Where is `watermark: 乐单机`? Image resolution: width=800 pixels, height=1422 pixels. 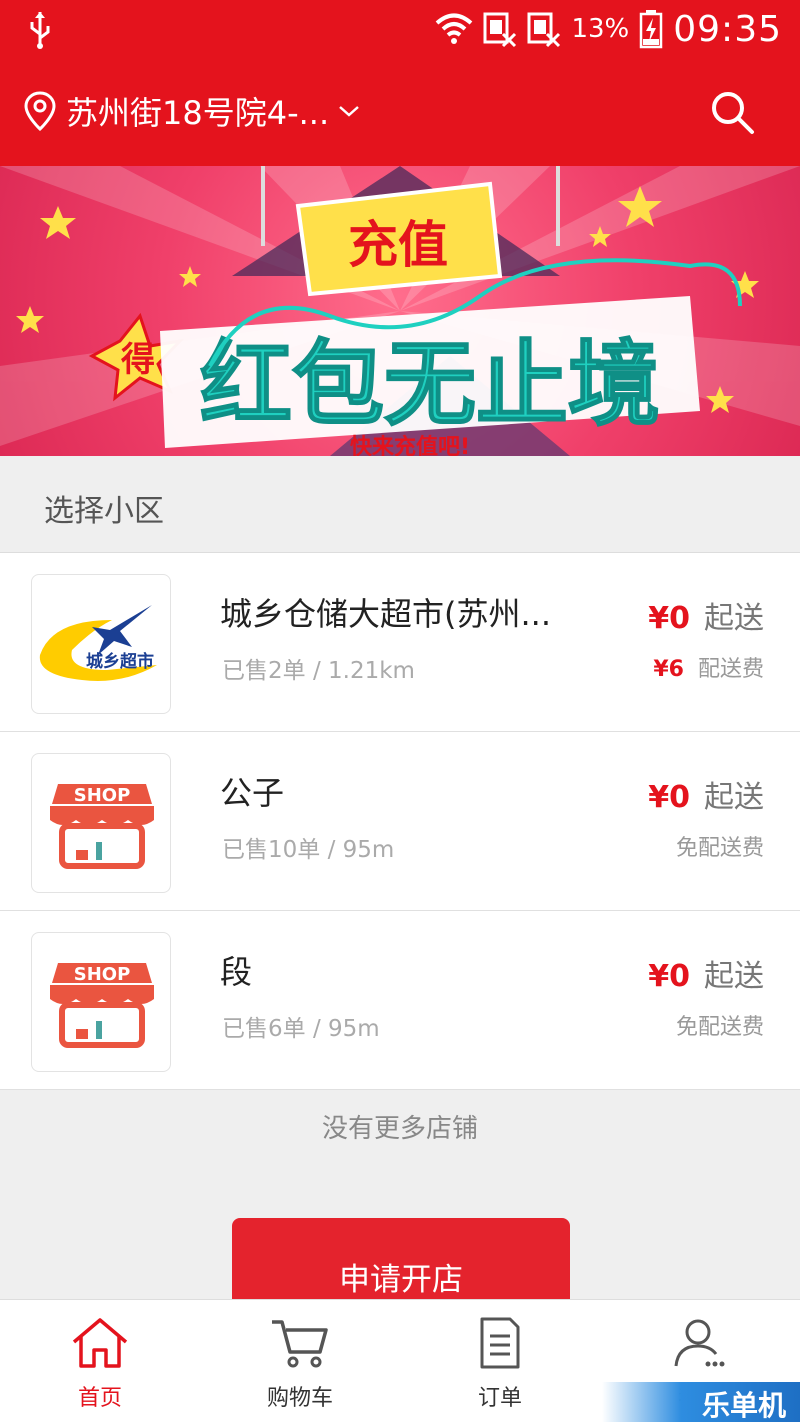 watermark: 乐单机 is located at coordinates (701, 1402).